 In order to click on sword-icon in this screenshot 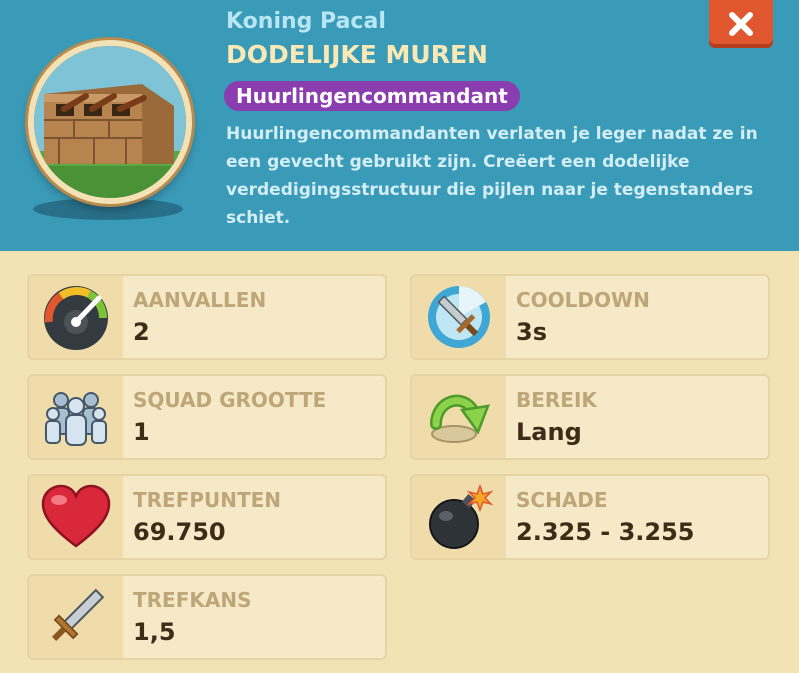, I will do `click(78, 615)`.